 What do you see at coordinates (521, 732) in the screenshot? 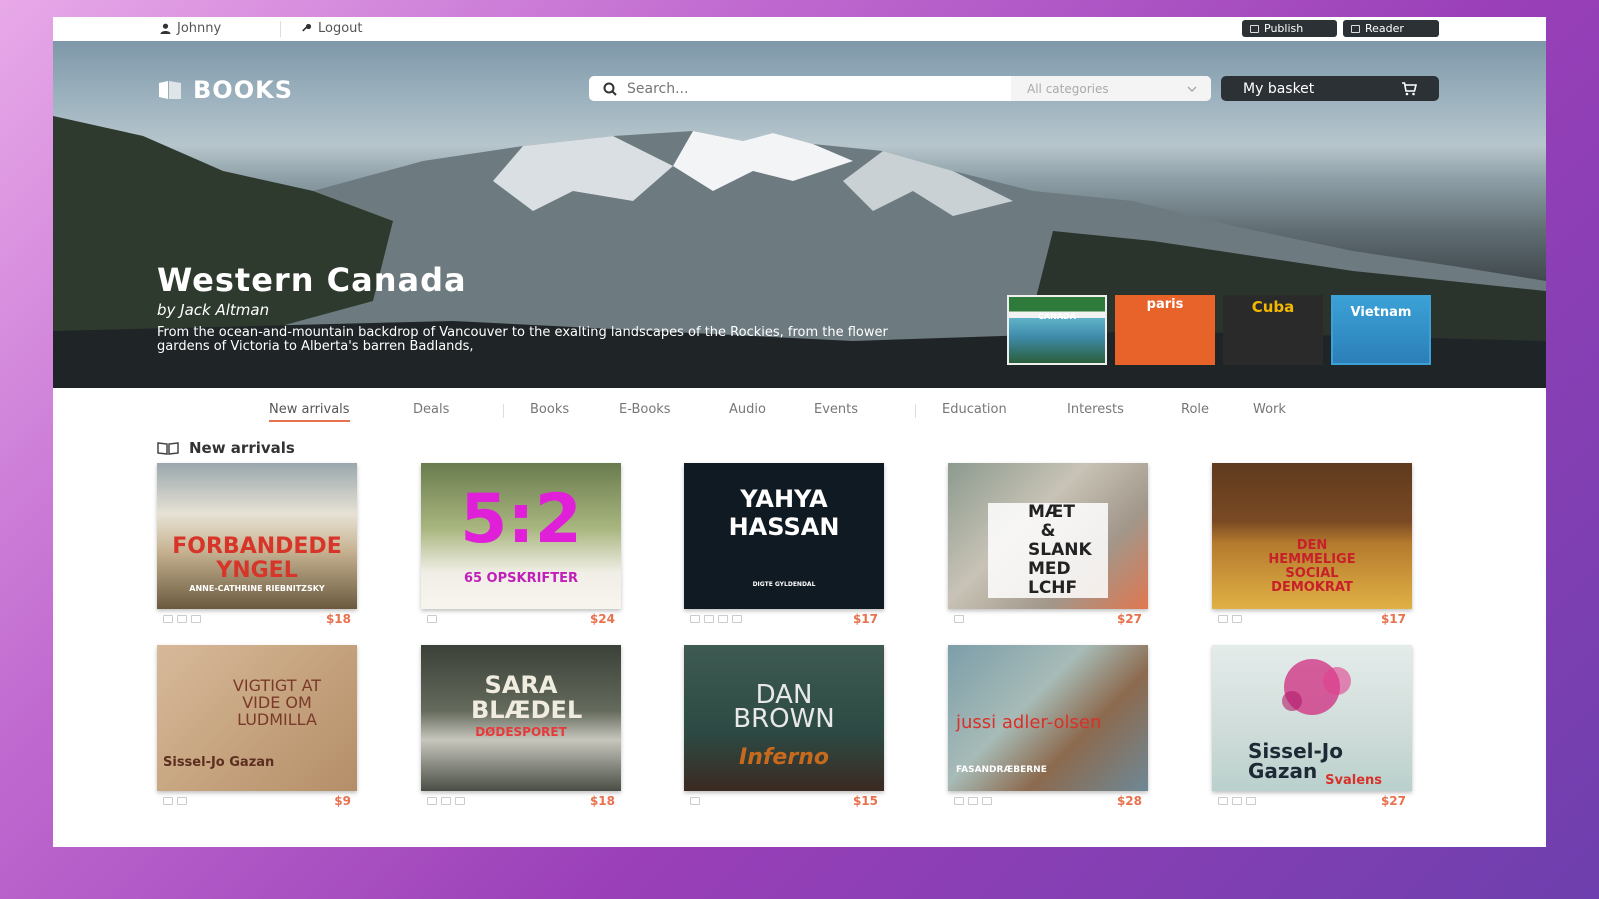
I see `book-author: DØDESPORET` at bounding box center [521, 732].